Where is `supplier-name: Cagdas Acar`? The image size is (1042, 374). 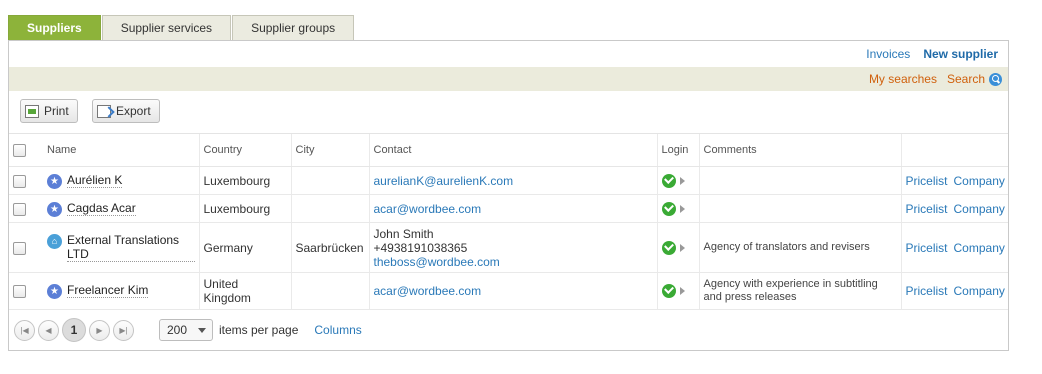 supplier-name: Cagdas Acar is located at coordinates (101, 208).